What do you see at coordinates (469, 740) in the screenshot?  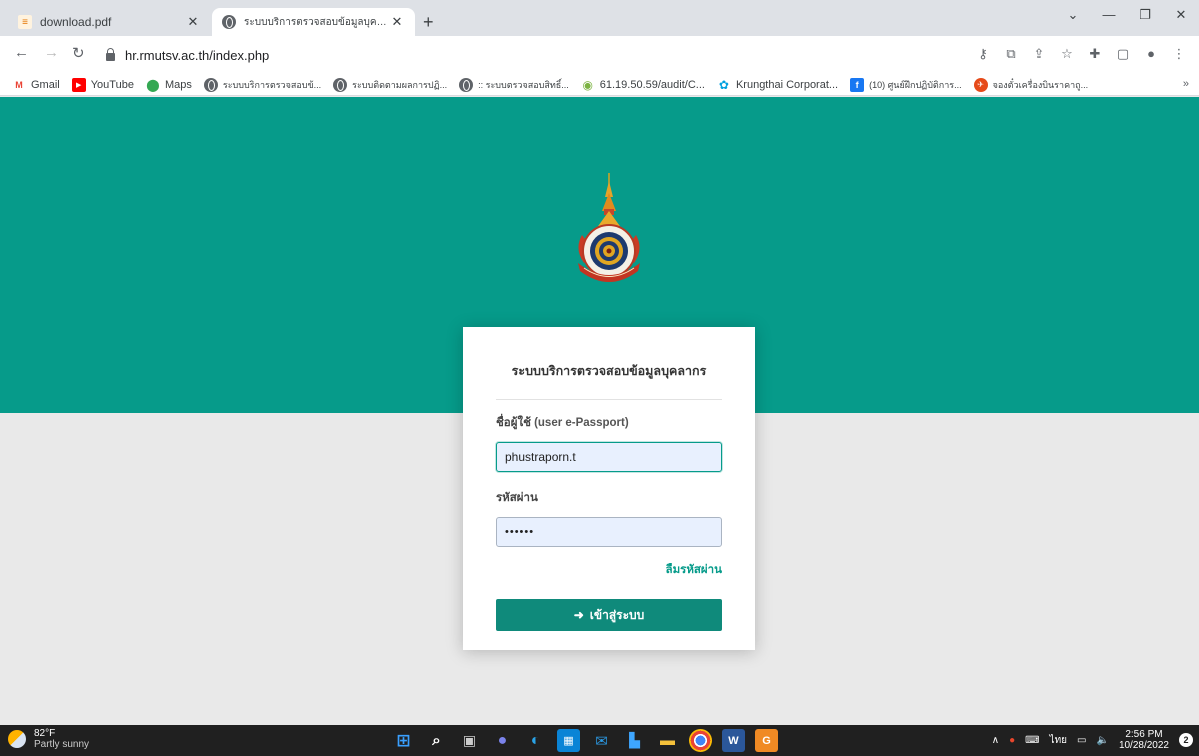 I see `task-view-icon: ▣` at bounding box center [469, 740].